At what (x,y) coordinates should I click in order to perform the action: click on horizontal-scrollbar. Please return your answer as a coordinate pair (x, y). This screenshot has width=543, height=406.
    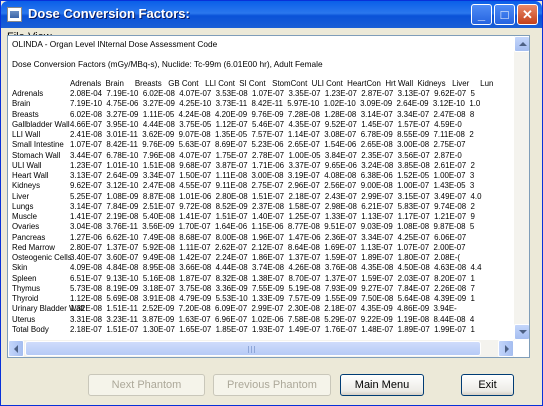
    Looking at the image, I should click on (261, 348).